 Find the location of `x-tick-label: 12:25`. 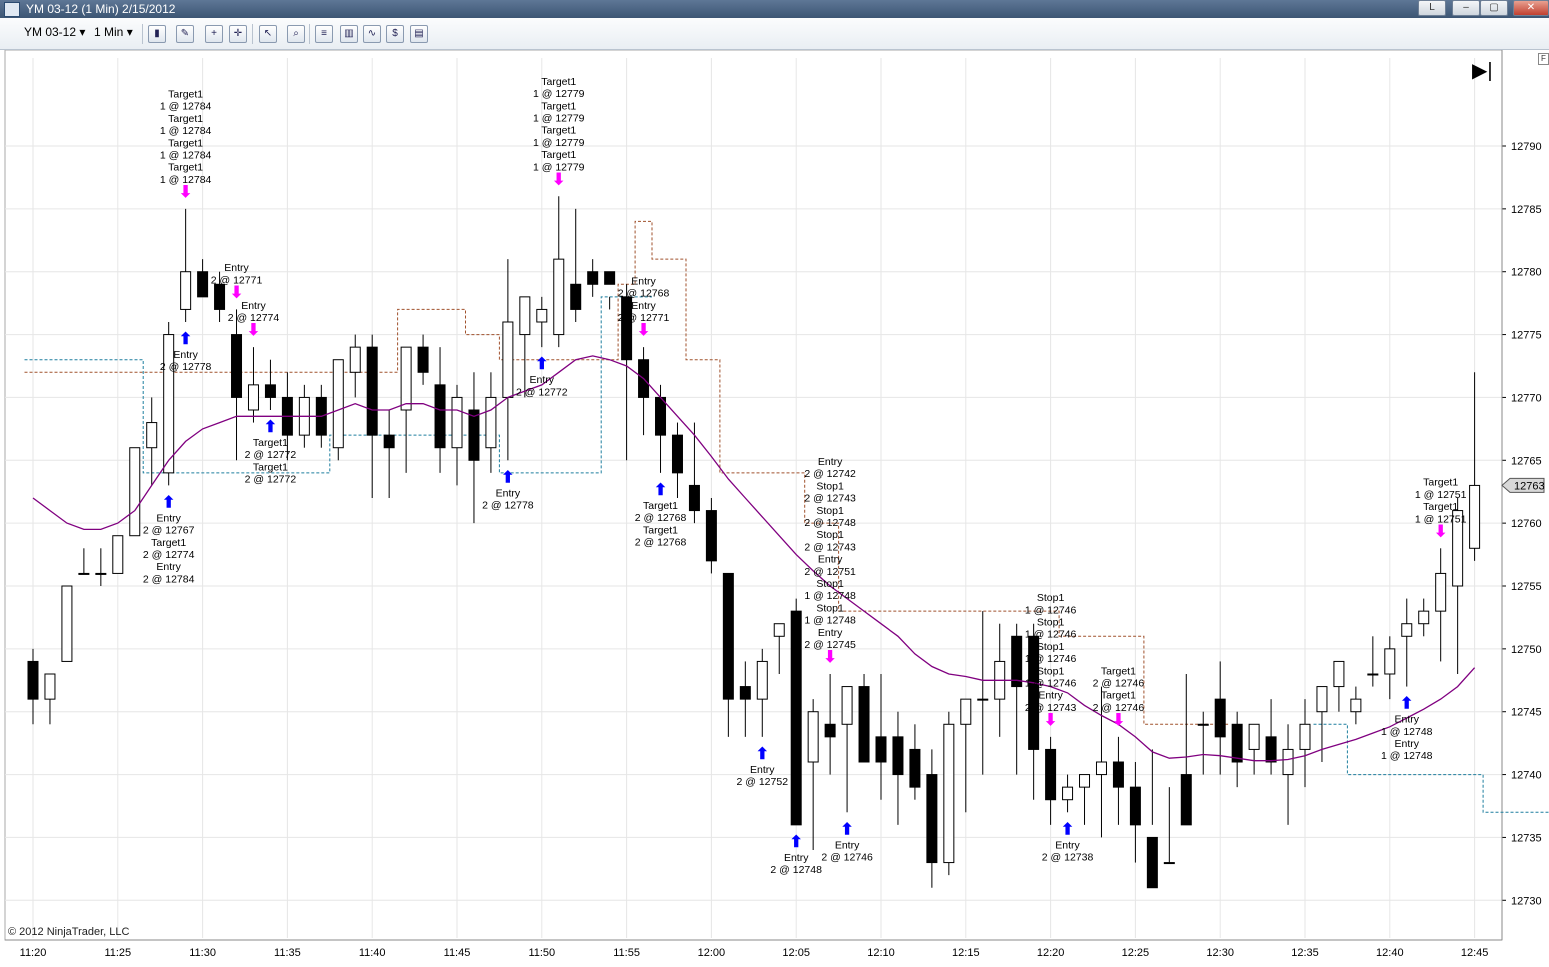

x-tick-label: 12:25 is located at coordinates (1136, 953).